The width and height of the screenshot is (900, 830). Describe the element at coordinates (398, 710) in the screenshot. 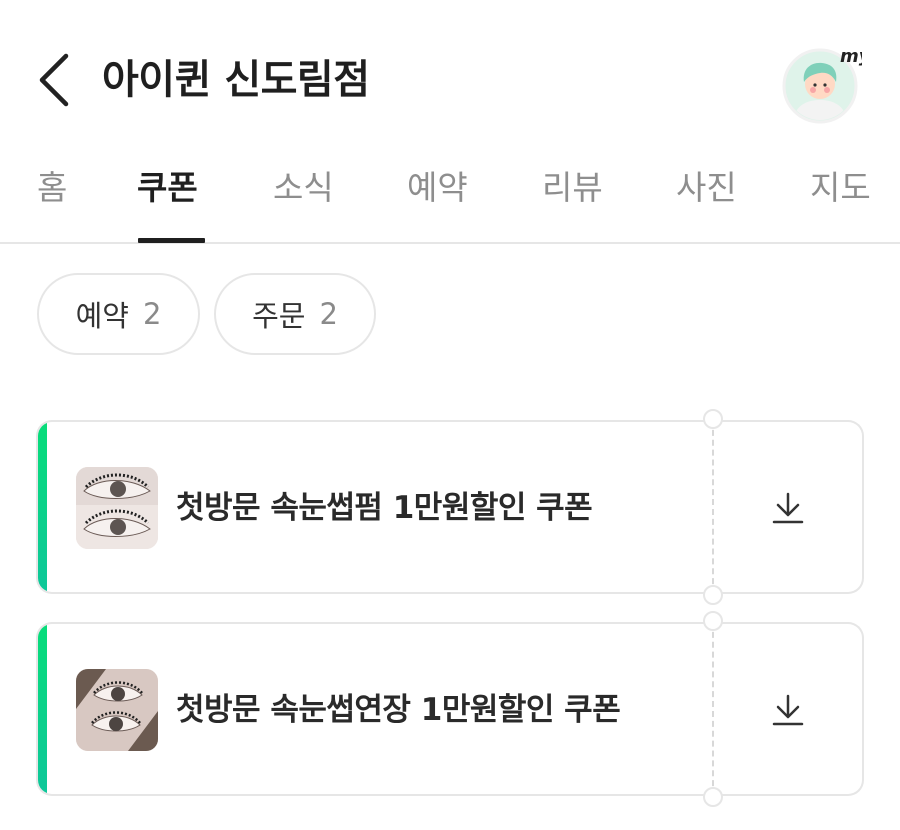

I see `coupon-title: 첫방문 속눈썹연장 1만원할인 쿠폰` at that location.